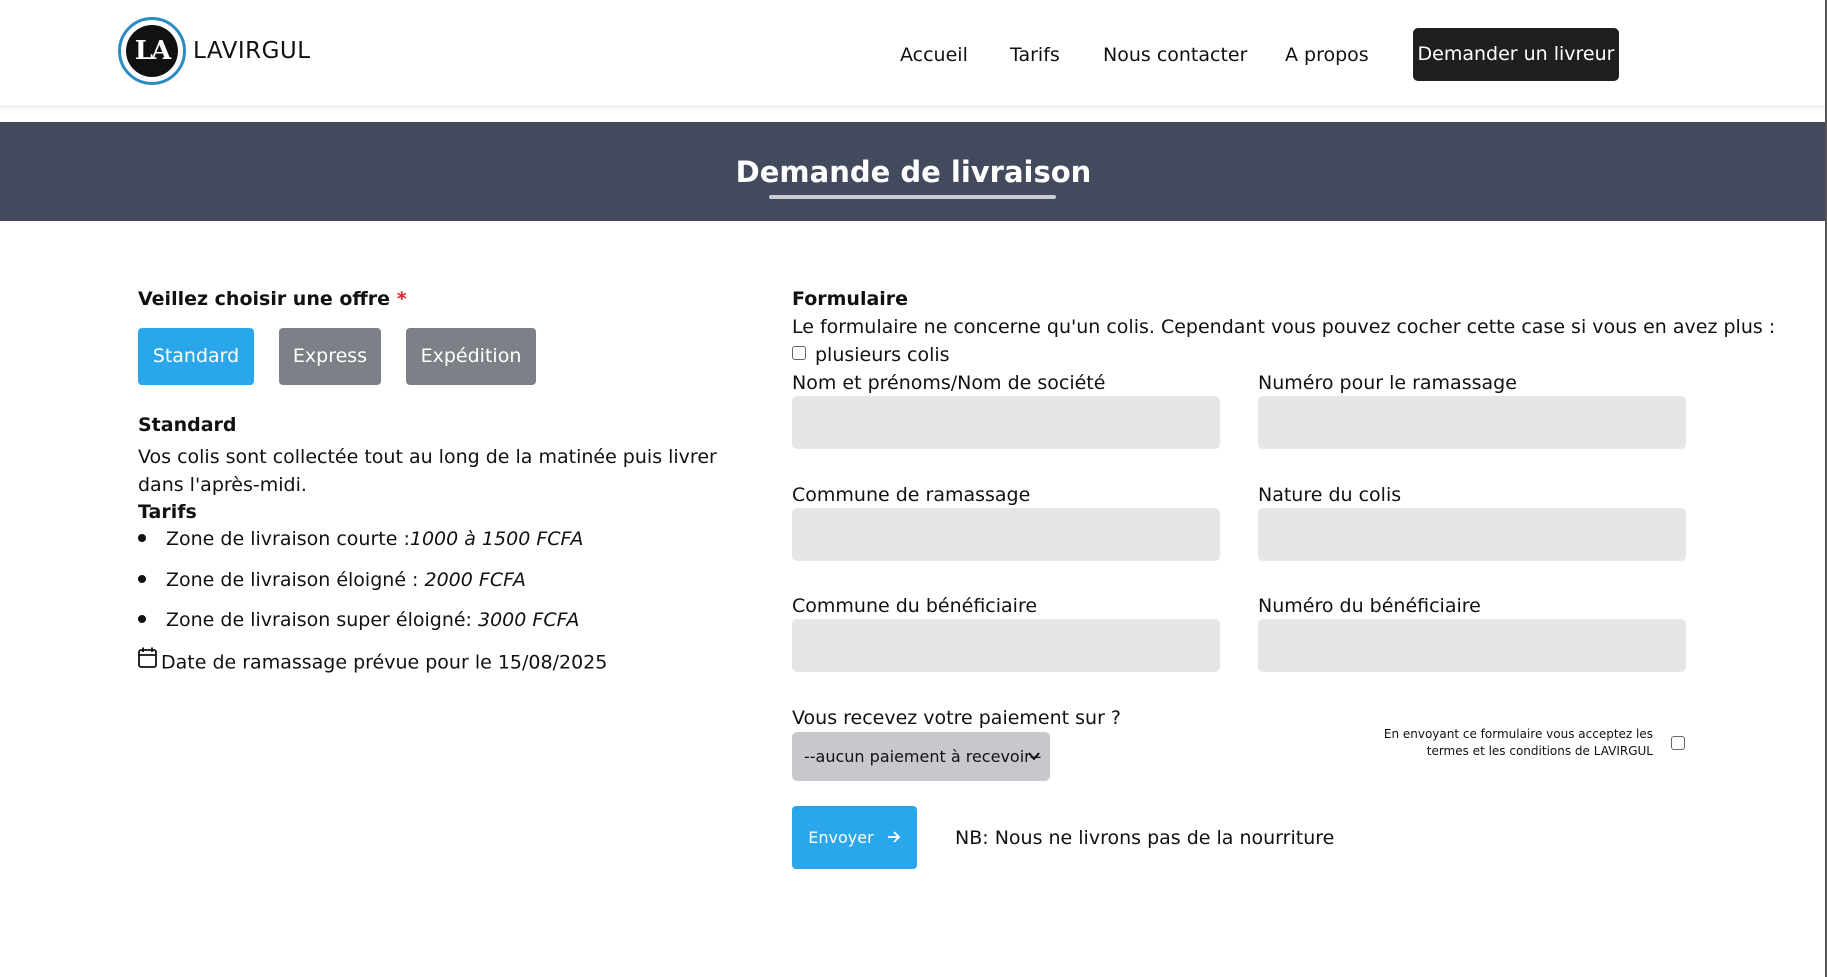 This screenshot has width=1827, height=977. I want to click on tarif-label: Zone de livraison super éloigné:, so click(322, 620).